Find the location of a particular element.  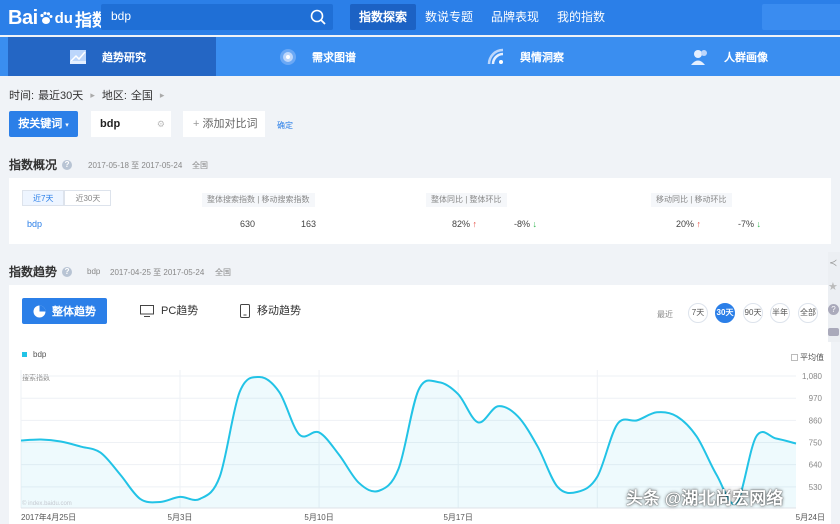

x-tick-label: 5月17日 is located at coordinates (457, 517).